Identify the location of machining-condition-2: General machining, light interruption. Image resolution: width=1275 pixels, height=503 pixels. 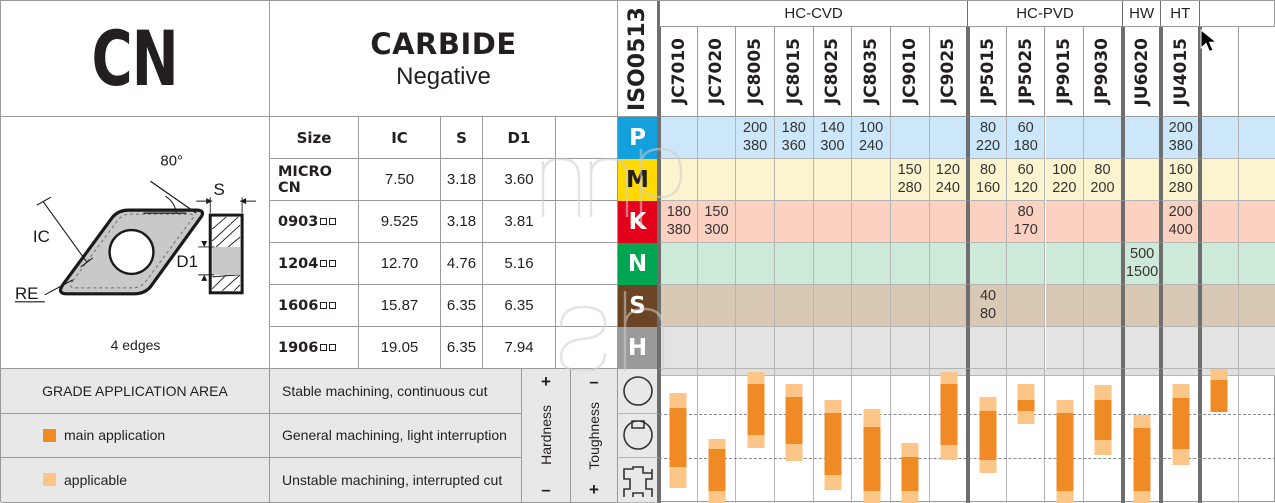
(396, 436).